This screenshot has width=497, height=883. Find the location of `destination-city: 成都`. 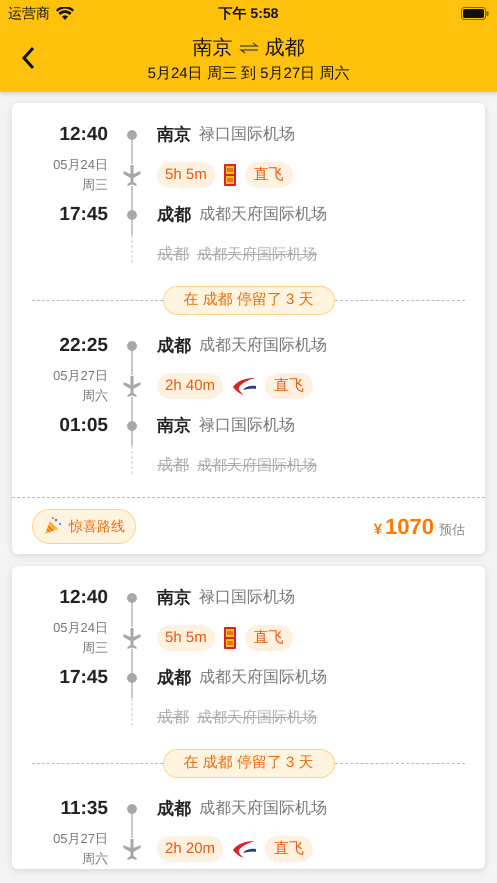

destination-city: 成都 is located at coordinates (284, 48).